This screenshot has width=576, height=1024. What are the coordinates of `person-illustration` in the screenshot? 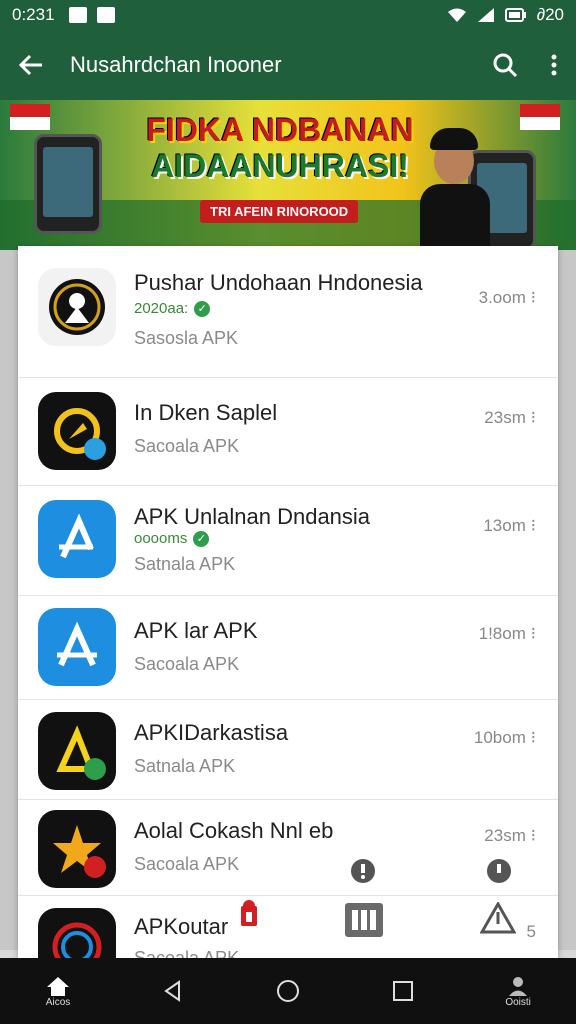 It's located at (455, 189).